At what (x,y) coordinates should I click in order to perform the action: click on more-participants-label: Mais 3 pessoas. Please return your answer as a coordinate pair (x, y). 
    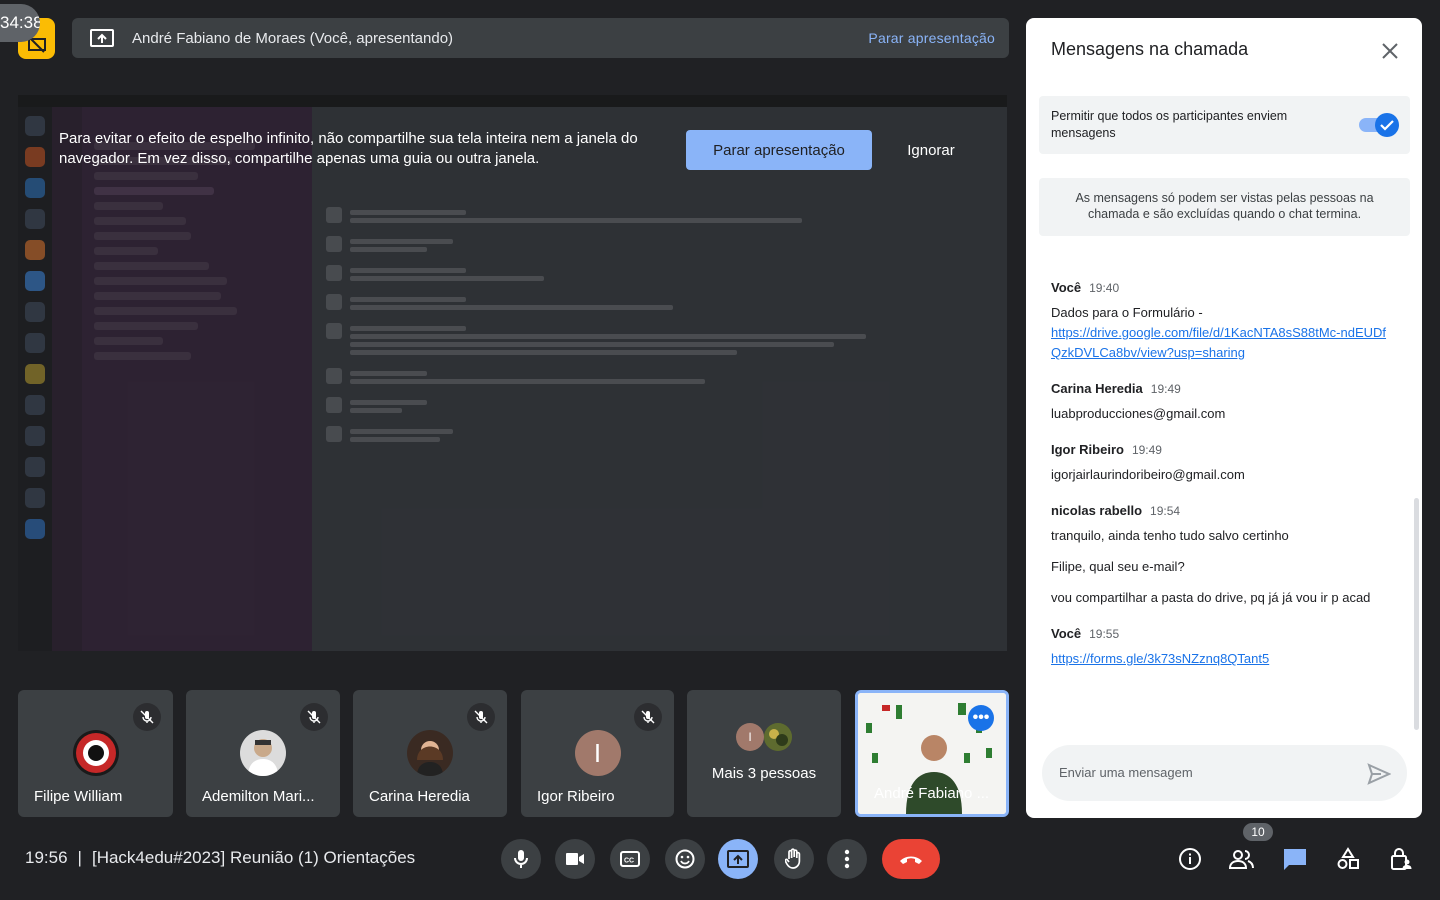
    Looking at the image, I should click on (764, 773).